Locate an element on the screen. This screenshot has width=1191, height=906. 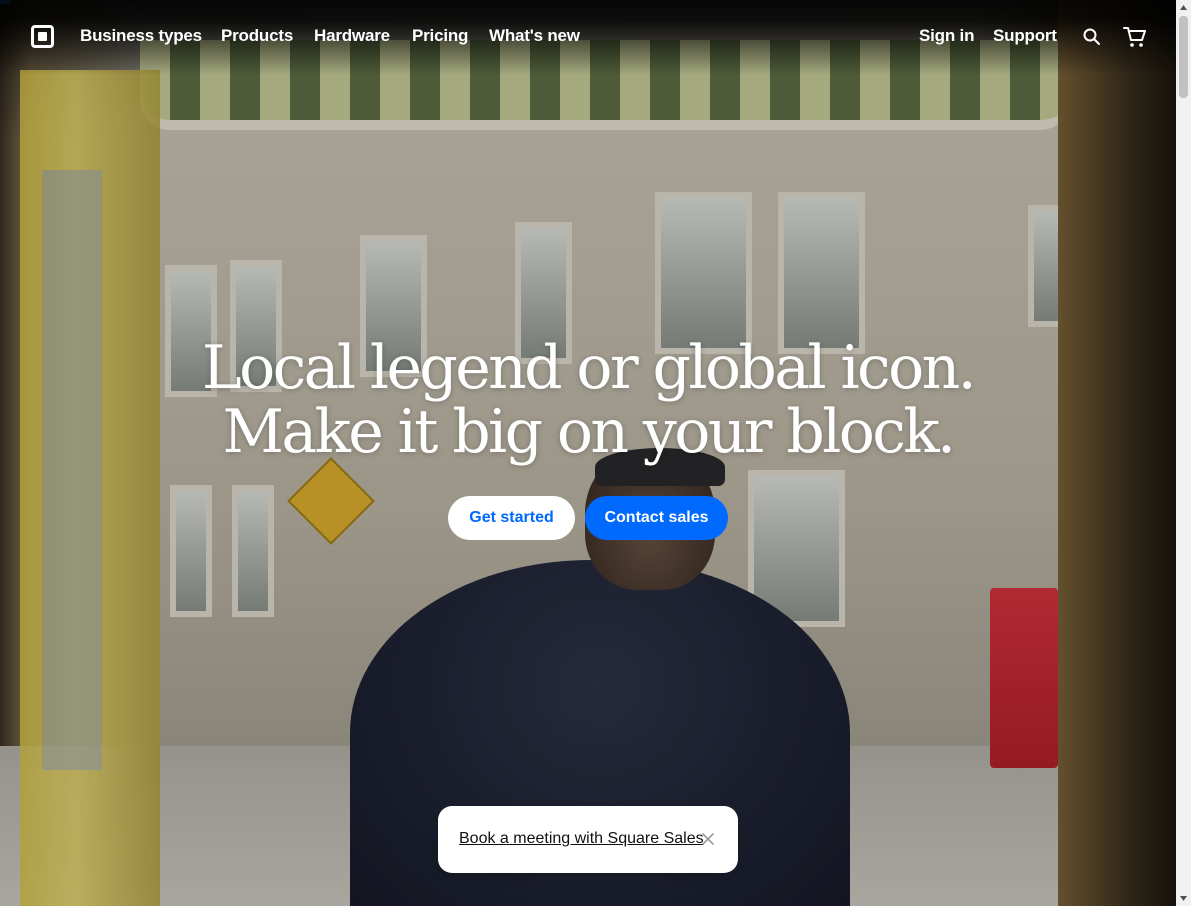
contact-sales-button: Contact sales is located at coordinates (656, 518).